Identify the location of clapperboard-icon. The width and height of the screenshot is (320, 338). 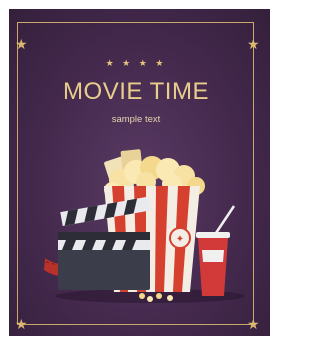
(105, 243).